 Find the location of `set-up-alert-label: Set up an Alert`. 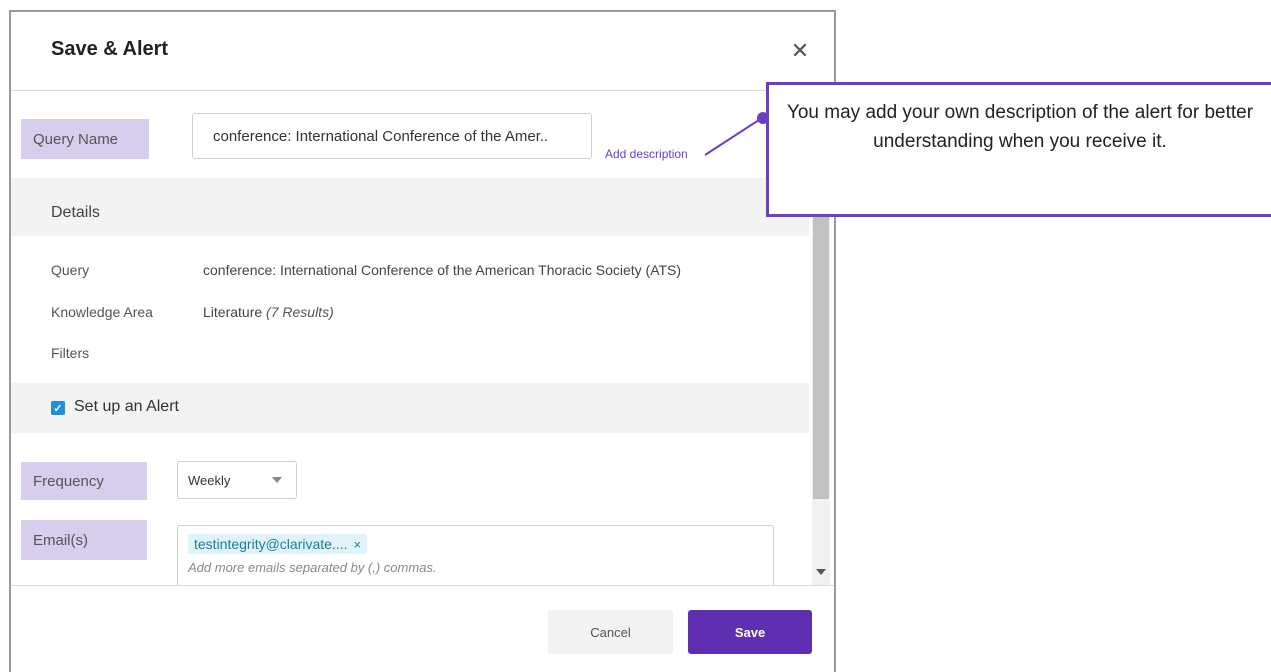

set-up-alert-label: Set up an Alert is located at coordinates (126, 406).